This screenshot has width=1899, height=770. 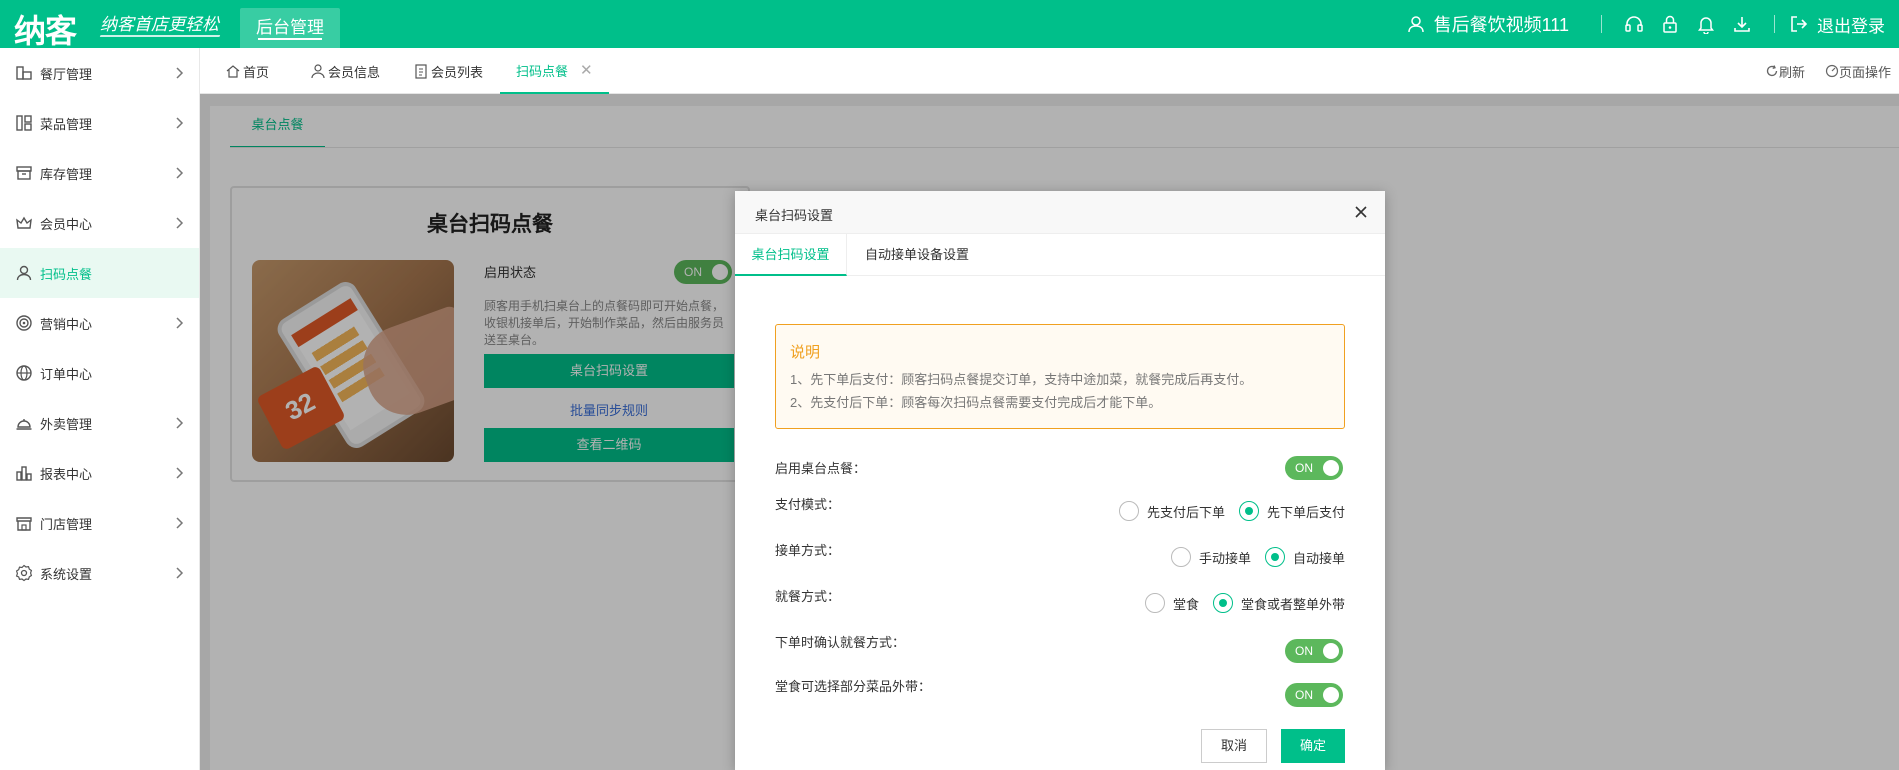 I want to click on dining-mode-radio-group: 堂食 堂食或者整单外带, so click(x=1238, y=603).